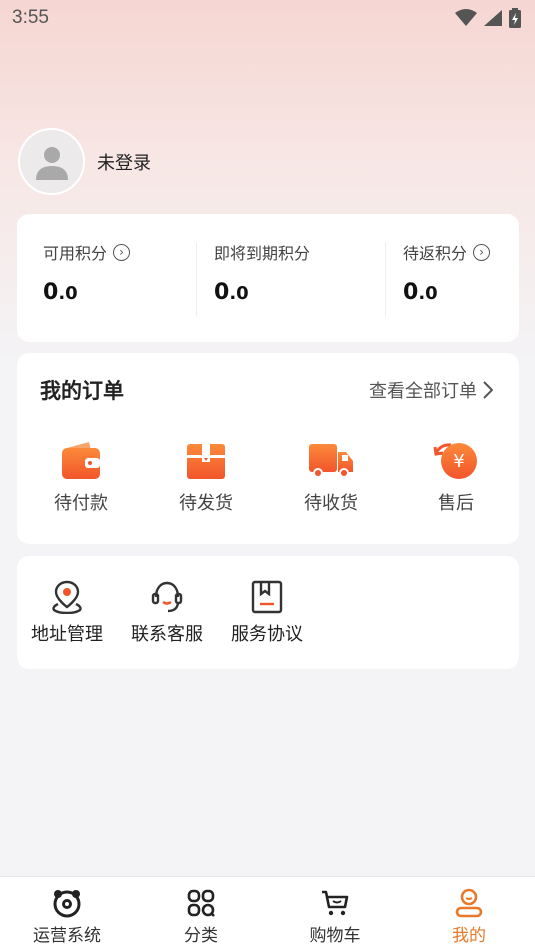 This screenshot has width=535, height=951. Describe the element at coordinates (267, 597) in the screenshot. I see `document-icon` at that location.